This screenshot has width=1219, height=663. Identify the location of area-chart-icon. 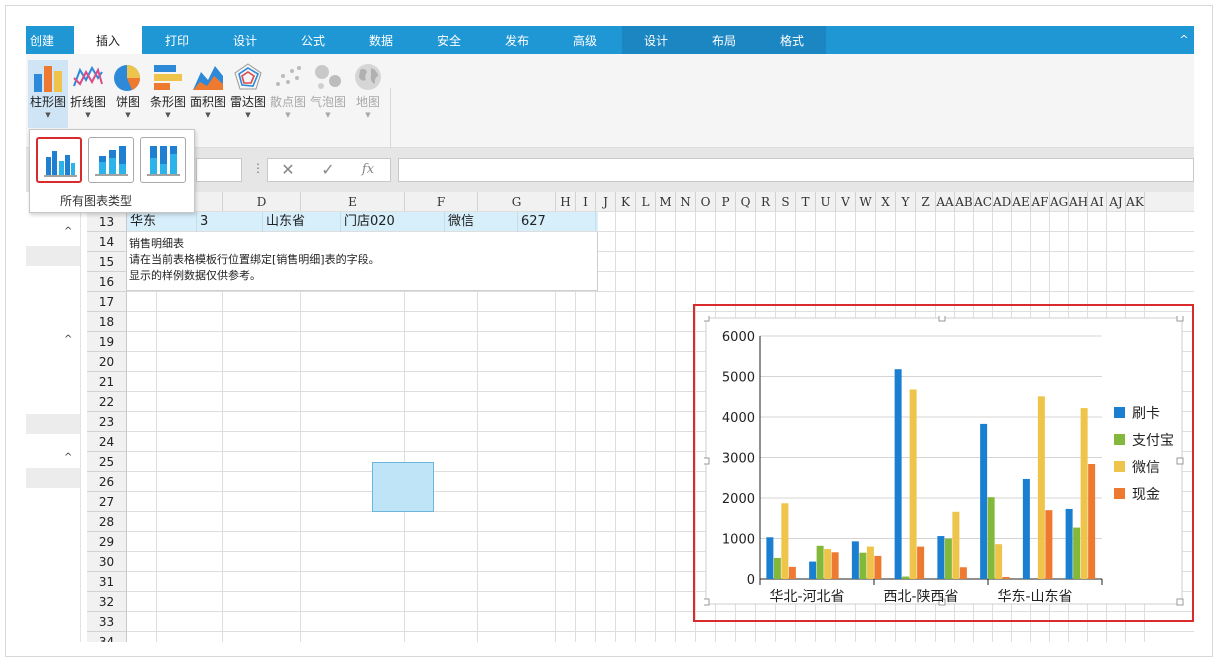
(208, 78).